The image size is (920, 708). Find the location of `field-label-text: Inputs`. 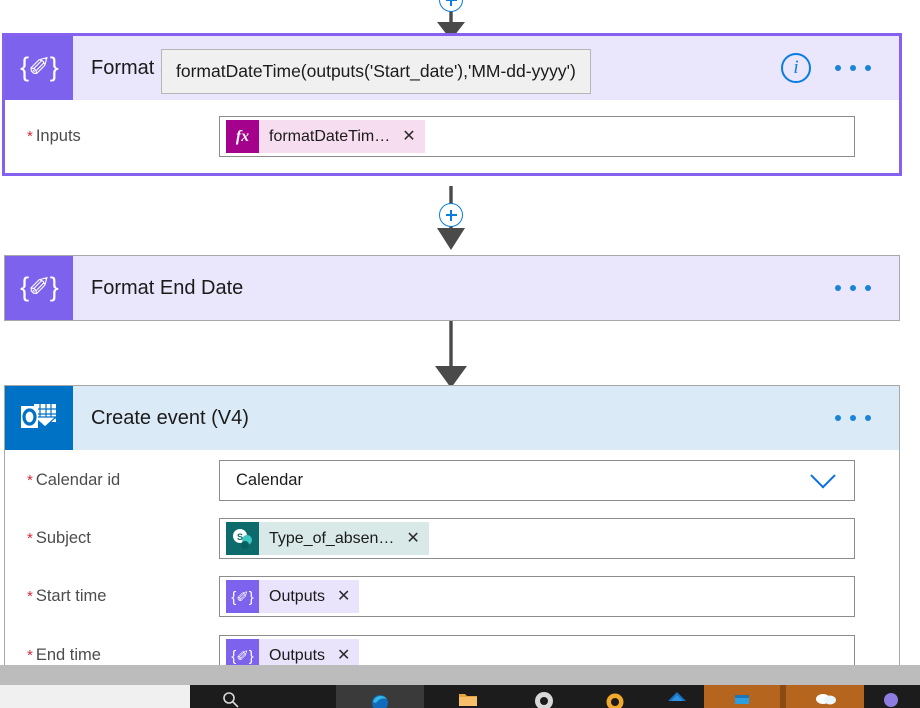

field-label-text: Inputs is located at coordinates (58, 136).